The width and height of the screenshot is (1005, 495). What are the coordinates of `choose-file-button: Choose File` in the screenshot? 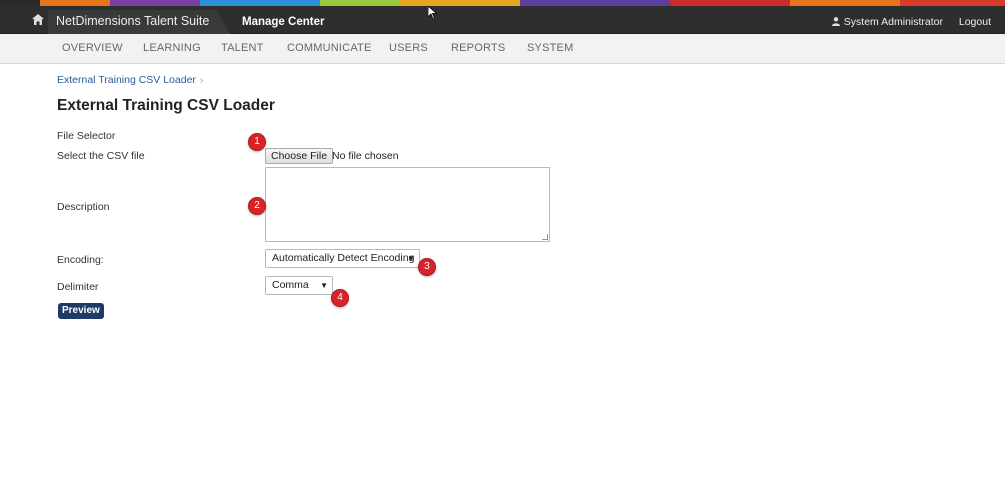 It's located at (299, 156).